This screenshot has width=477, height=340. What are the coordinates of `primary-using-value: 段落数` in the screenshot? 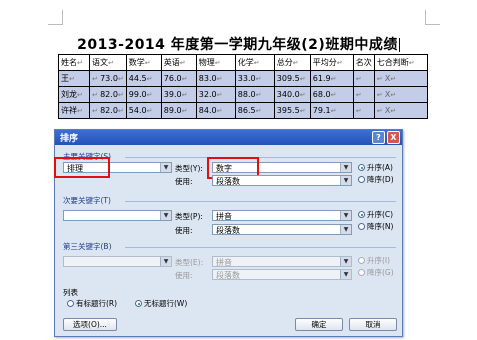 It's located at (228, 181).